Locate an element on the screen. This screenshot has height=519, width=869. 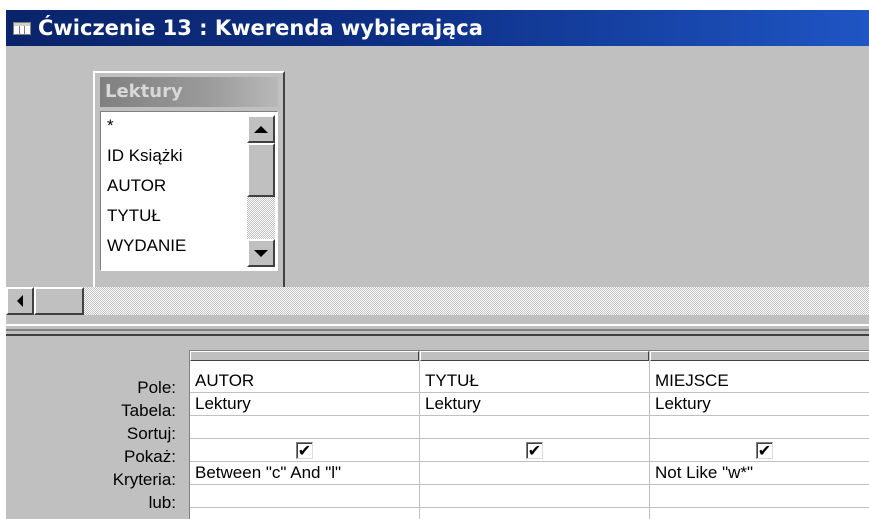
arrow-down-icon is located at coordinates (261, 253).